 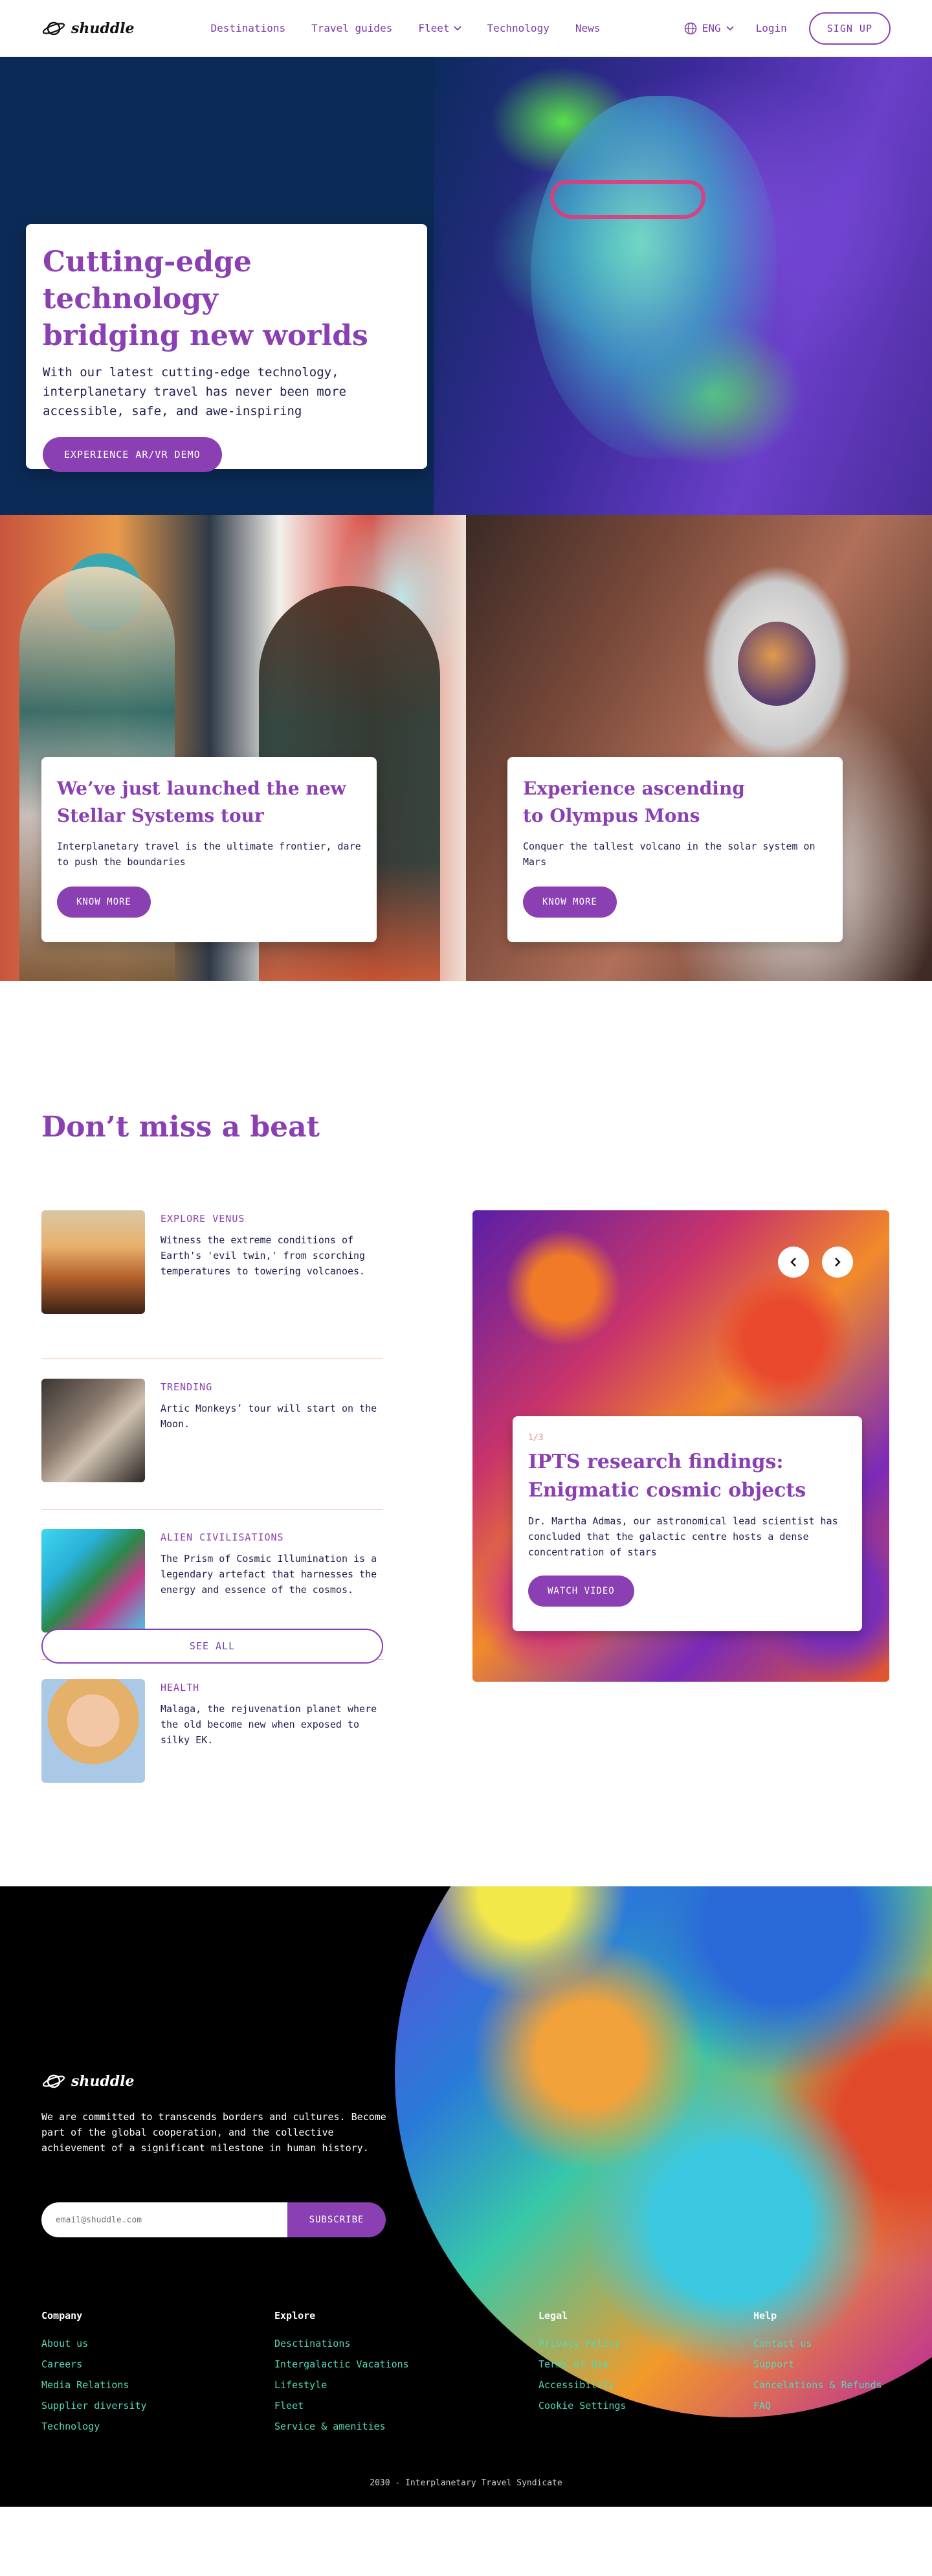 I want to click on nav-actions: ENG Login SIGN UP, so click(x=787, y=28).